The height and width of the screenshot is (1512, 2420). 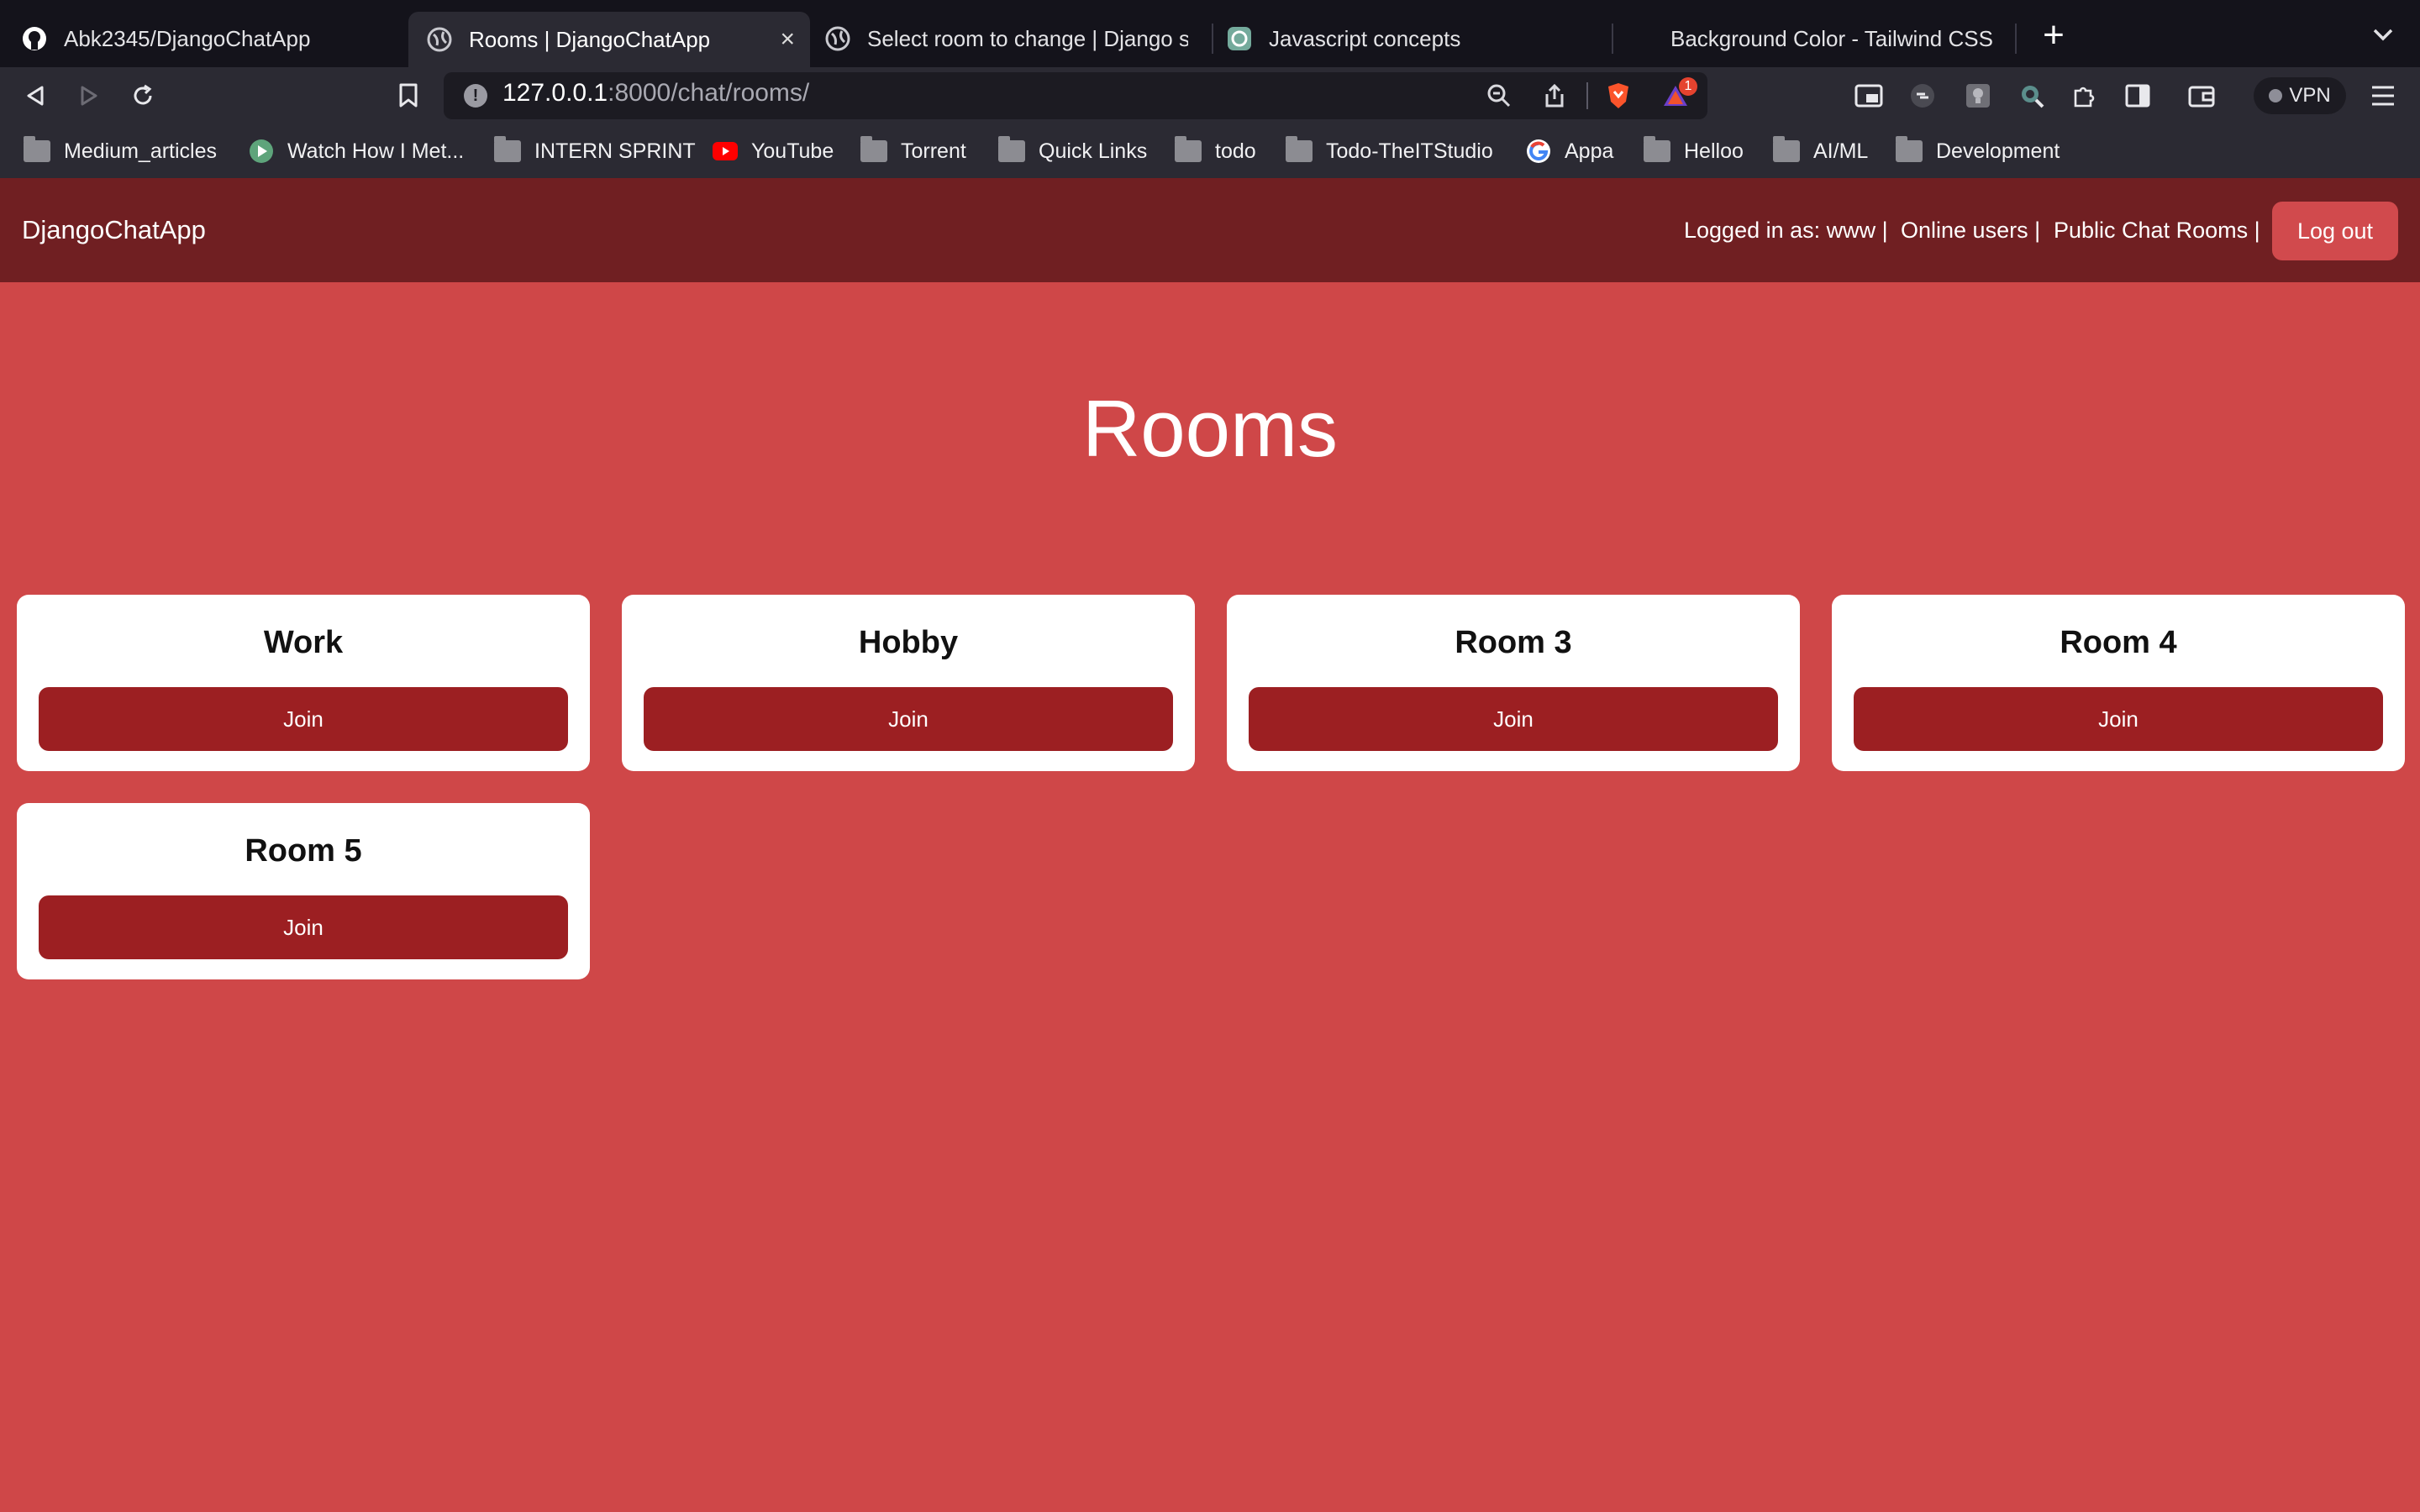 What do you see at coordinates (1841, 151) in the screenshot?
I see `bookmark-label: AI/ML` at bounding box center [1841, 151].